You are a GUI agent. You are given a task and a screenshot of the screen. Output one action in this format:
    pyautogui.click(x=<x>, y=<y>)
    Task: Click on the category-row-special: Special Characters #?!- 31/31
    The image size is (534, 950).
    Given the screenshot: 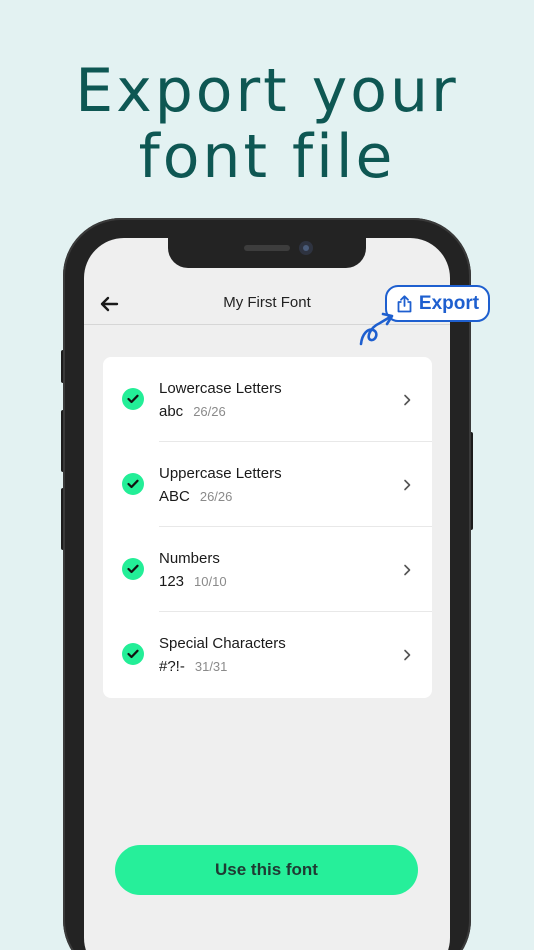 What is the action you would take?
    pyautogui.click(x=267, y=654)
    